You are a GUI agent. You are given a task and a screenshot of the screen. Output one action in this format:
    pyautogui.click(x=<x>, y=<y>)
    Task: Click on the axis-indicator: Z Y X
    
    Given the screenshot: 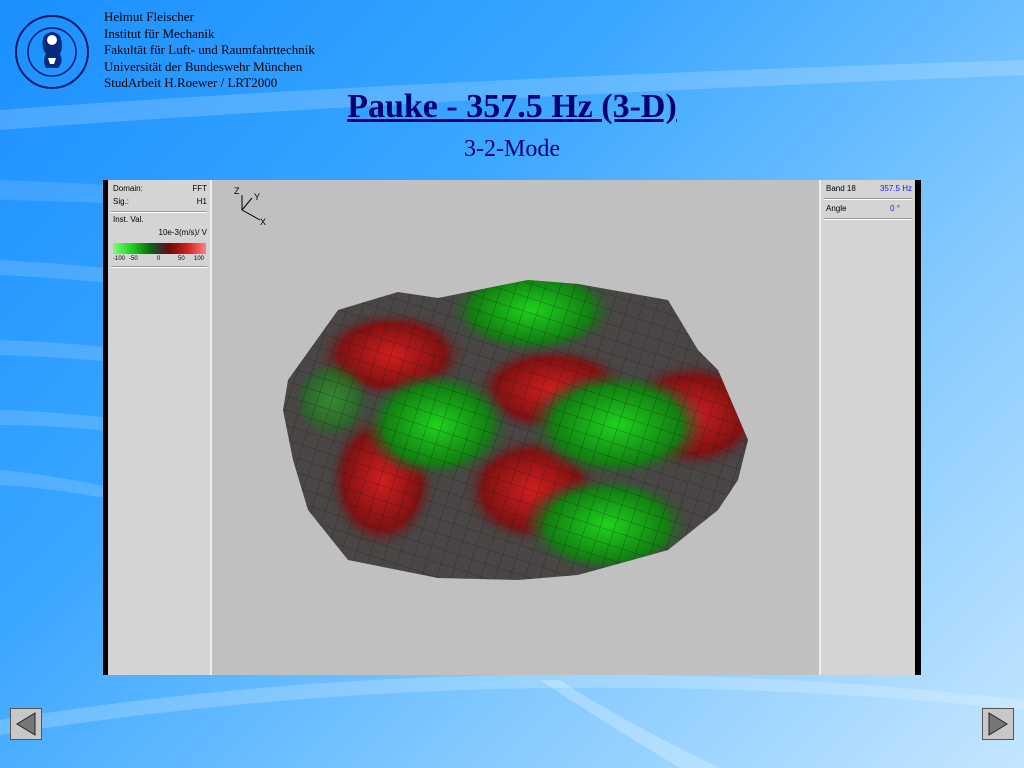 What is the action you would take?
    pyautogui.click(x=250, y=206)
    